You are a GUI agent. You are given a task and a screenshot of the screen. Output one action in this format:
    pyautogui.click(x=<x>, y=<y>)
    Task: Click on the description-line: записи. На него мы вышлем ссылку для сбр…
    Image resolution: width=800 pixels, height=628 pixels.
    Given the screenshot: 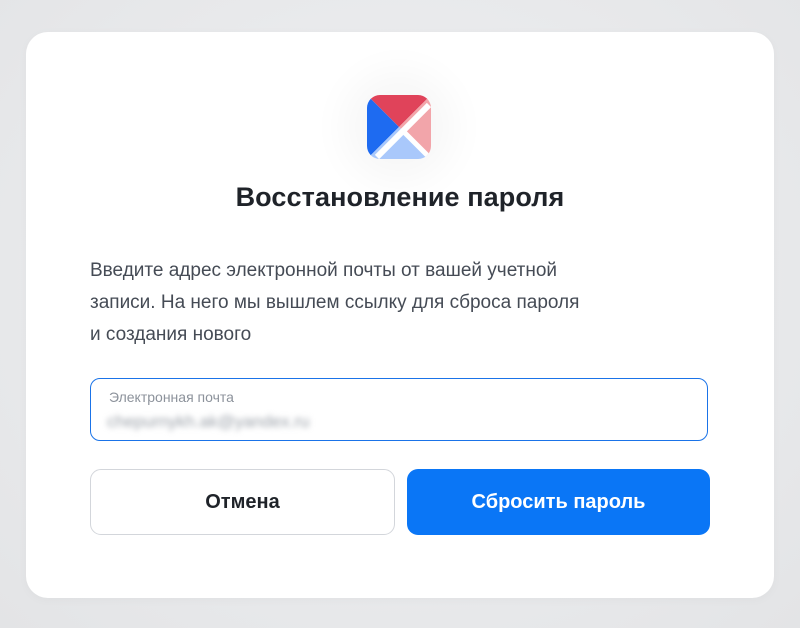 What is the action you would take?
    pyautogui.click(x=335, y=302)
    